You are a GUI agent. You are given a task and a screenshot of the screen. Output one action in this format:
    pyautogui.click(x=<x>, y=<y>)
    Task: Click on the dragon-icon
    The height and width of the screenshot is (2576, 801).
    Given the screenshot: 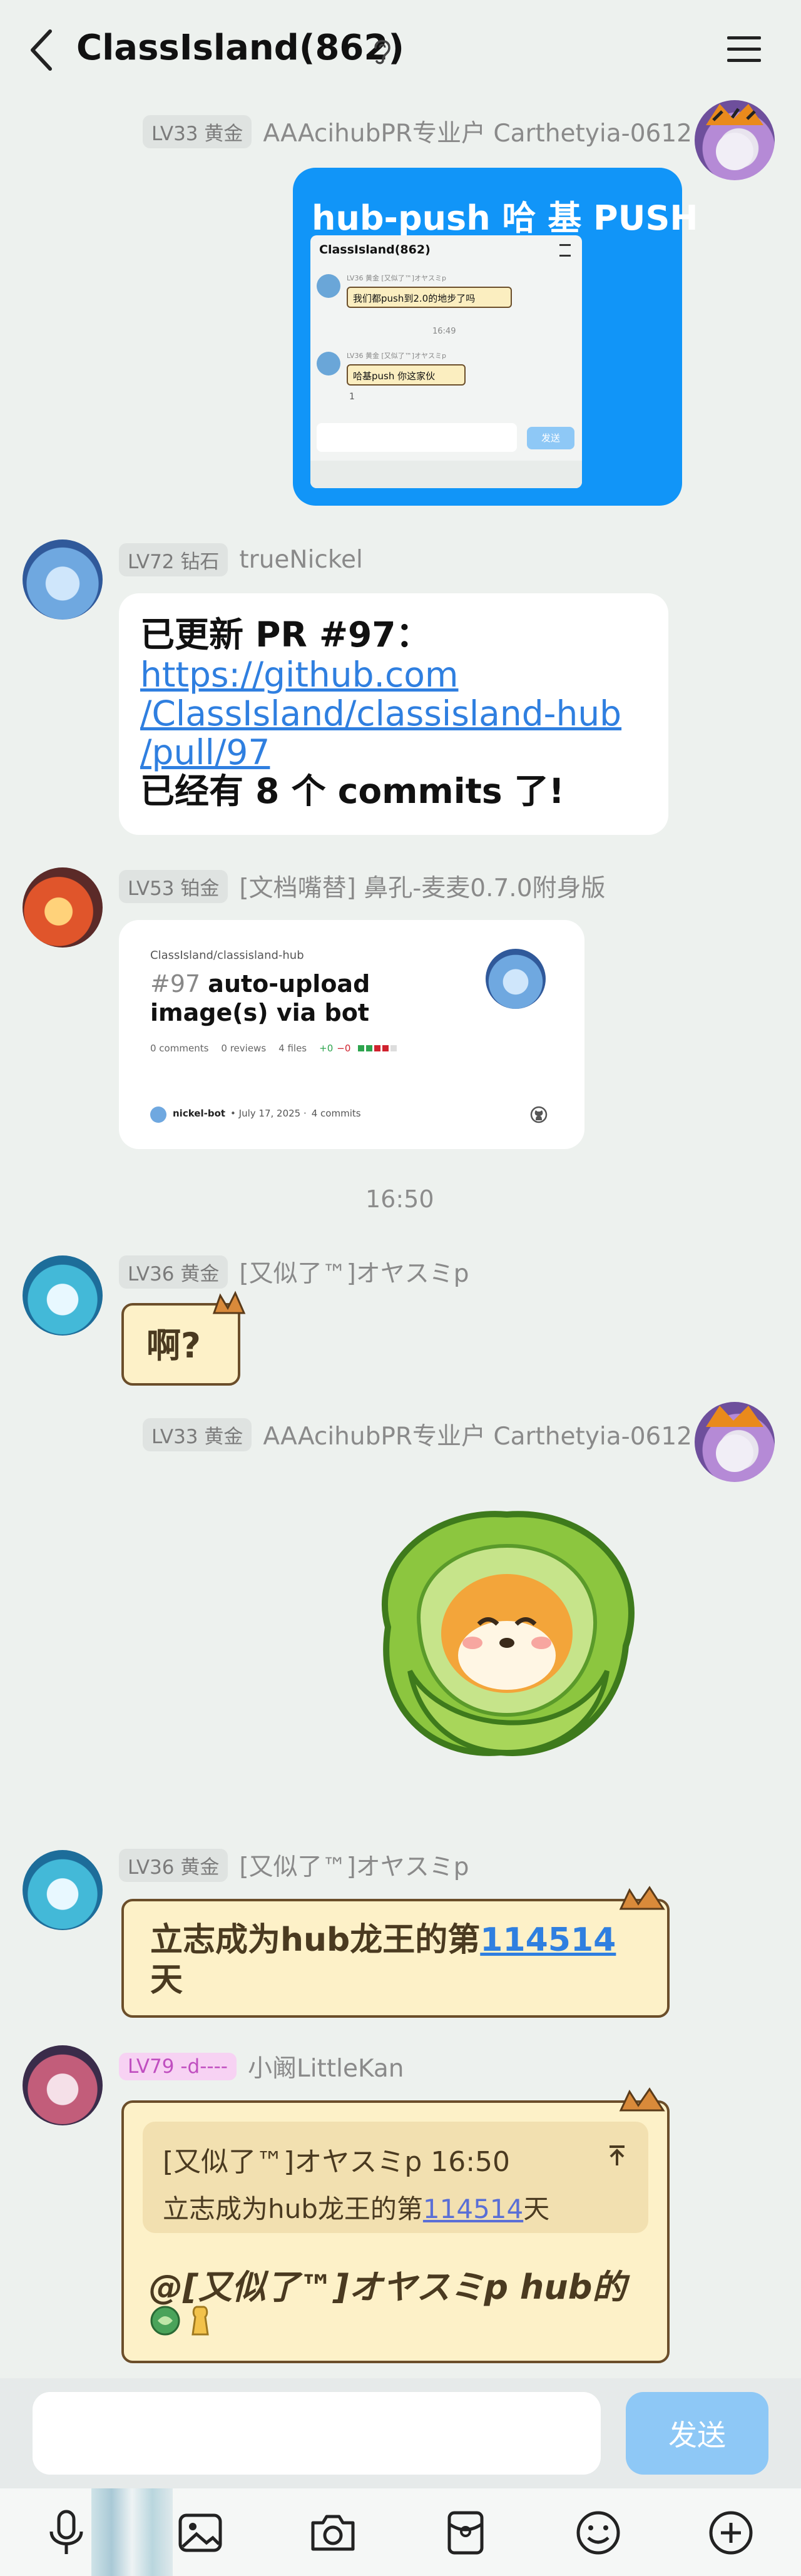 What is the action you would take?
    pyautogui.click(x=179, y=2321)
    